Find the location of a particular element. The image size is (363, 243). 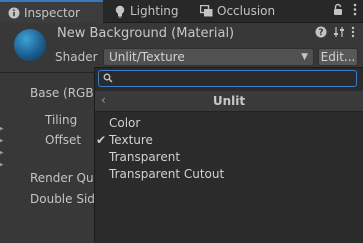

tab-label: Inspector is located at coordinates (52, 12).